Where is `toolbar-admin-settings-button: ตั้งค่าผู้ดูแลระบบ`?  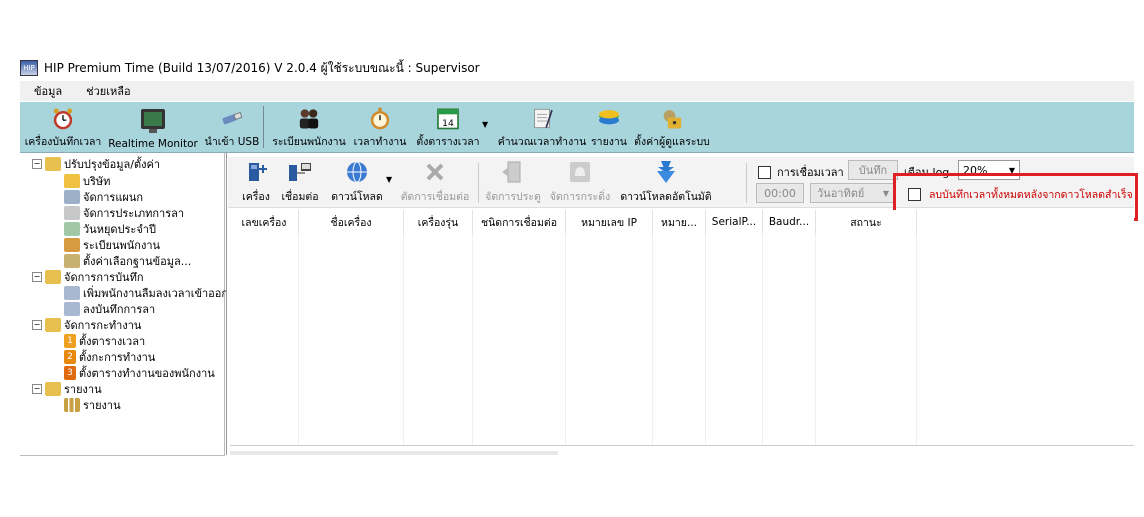 toolbar-admin-settings-button: ตั้งค่าผู้ดูแลระบบ is located at coordinates (672, 127).